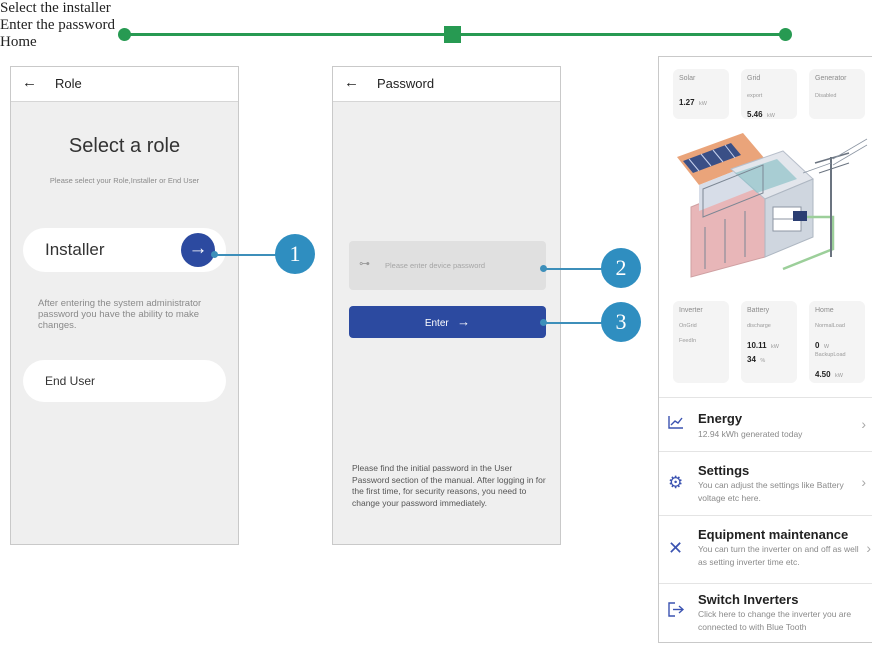  What do you see at coordinates (748, 599) in the screenshot?
I see `menu-title-switch-inverters: Switch Inverters` at bounding box center [748, 599].